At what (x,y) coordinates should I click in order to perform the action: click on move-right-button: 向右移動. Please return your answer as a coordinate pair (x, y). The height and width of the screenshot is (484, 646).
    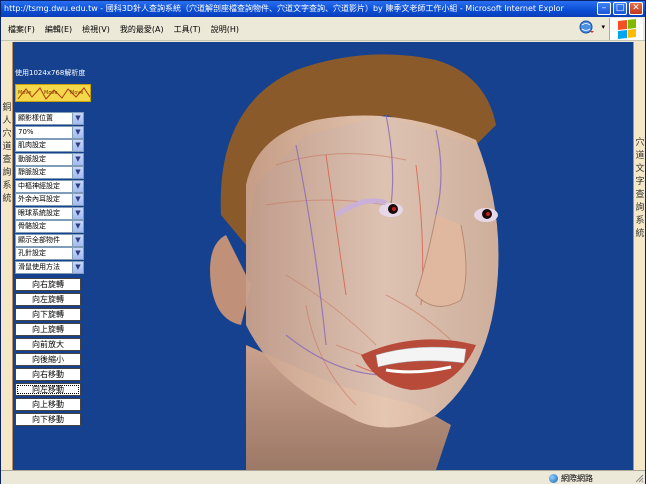
    Looking at the image, I should click on (48, 374).